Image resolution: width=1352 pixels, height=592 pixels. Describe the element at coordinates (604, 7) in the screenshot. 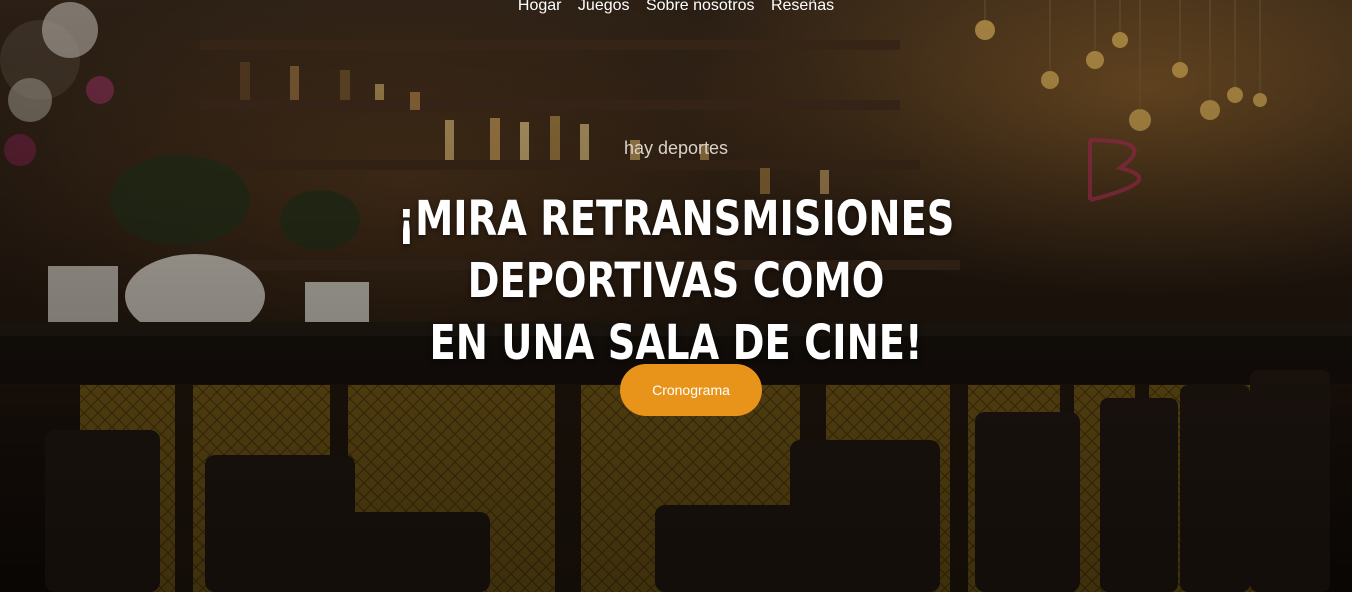

I see `nav-item-juegos: Juegos` at that location.